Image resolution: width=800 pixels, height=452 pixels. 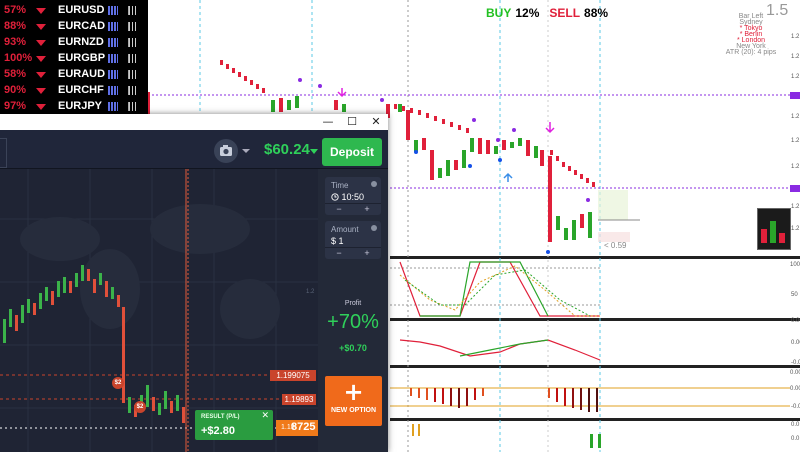 What do you see at coordinates (15, 90) in the screenshot?
I see `strength-percent: 90%` at bounding box center [15, 90].